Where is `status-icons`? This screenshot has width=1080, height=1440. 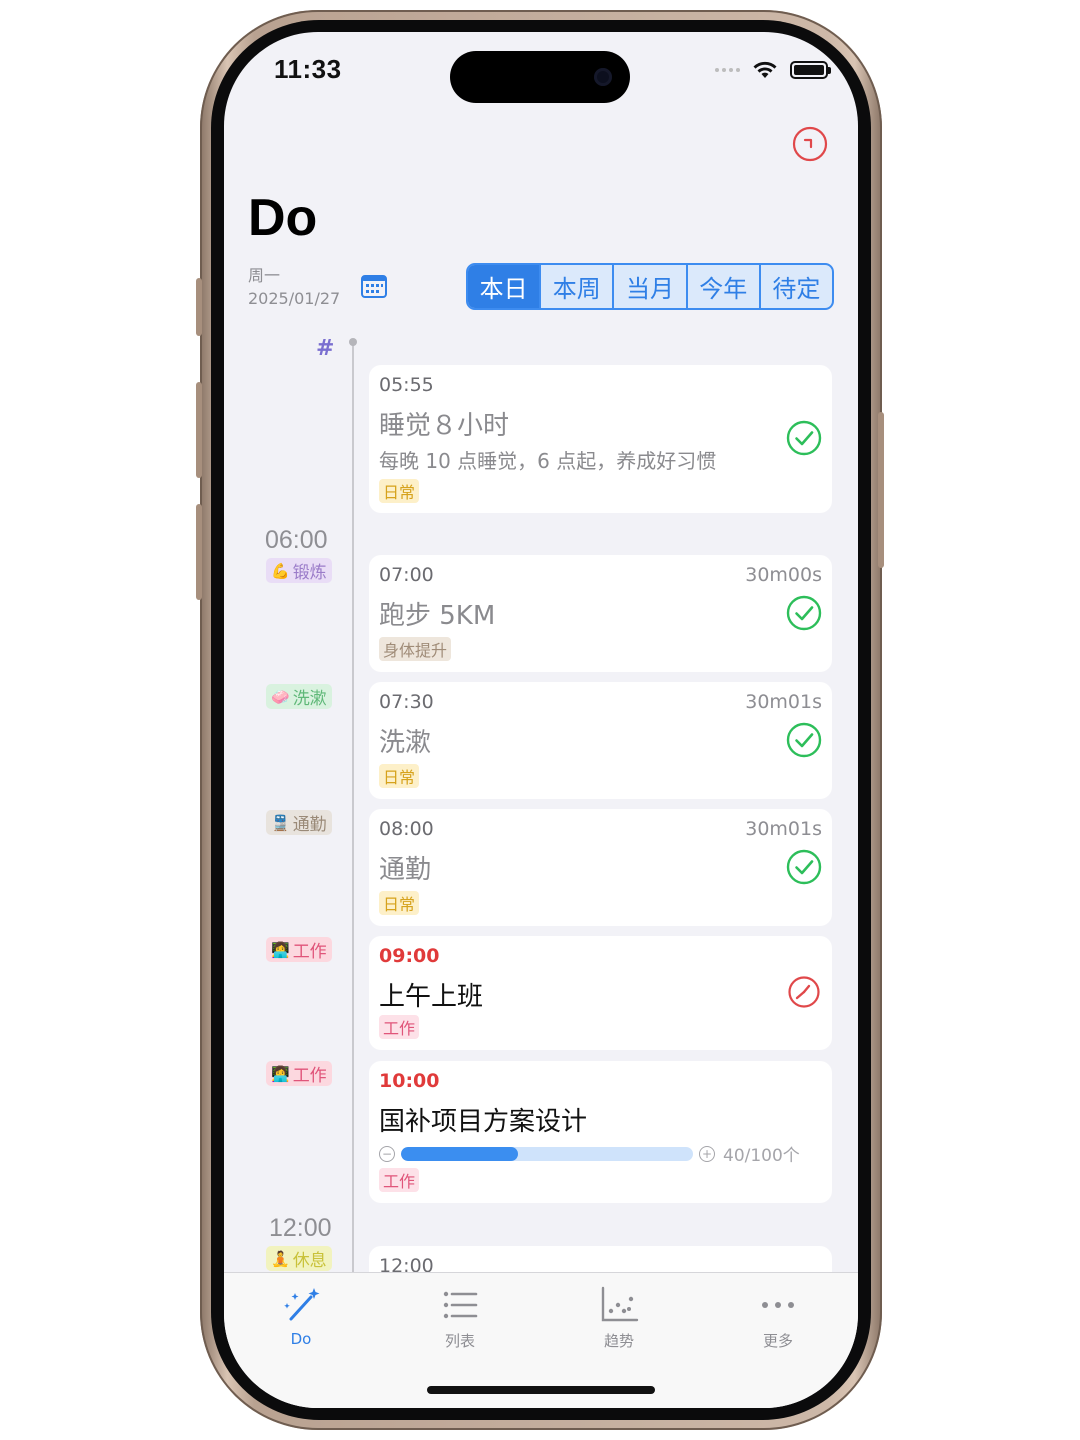 status-icons is located at coordinates (773, 70).